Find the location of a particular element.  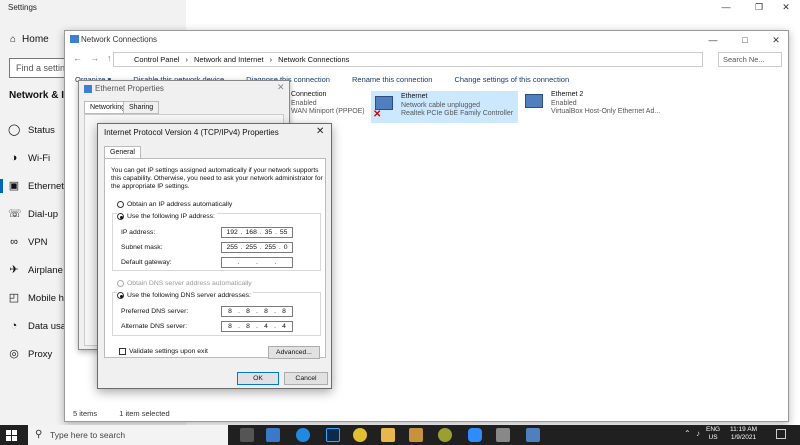

restore-icon: ❐ is located at coordinates (759, 7).